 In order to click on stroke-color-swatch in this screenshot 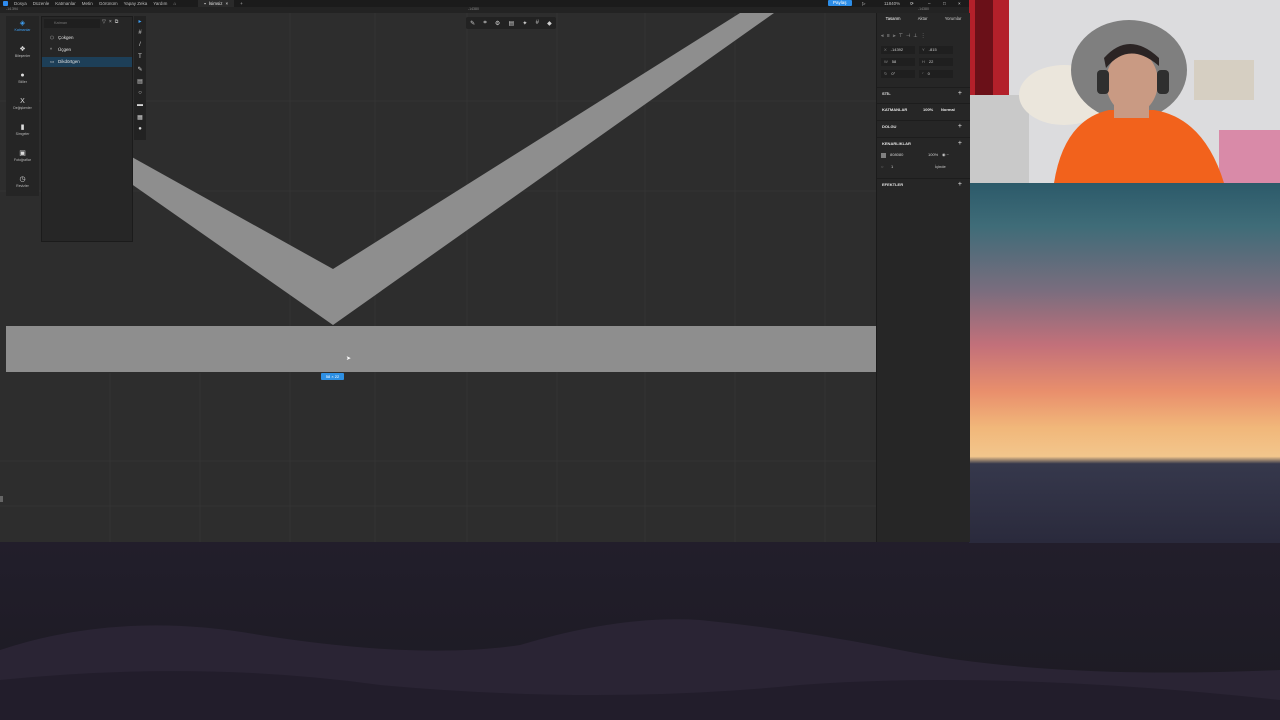, I will do `click(883, 155)`.